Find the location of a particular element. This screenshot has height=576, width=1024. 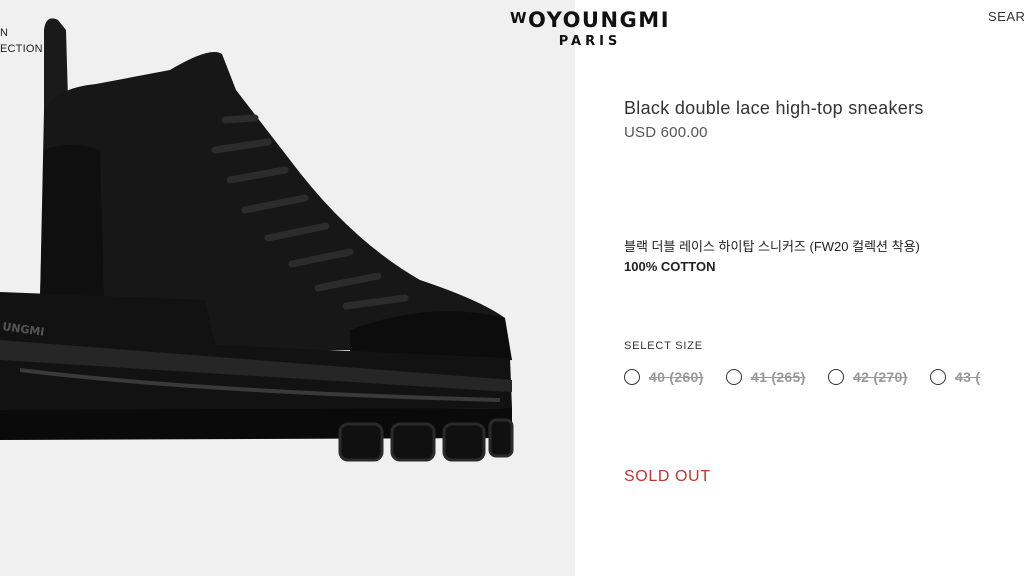

sold-out-status: SOLD OUT is located at coordinates (667, 476).